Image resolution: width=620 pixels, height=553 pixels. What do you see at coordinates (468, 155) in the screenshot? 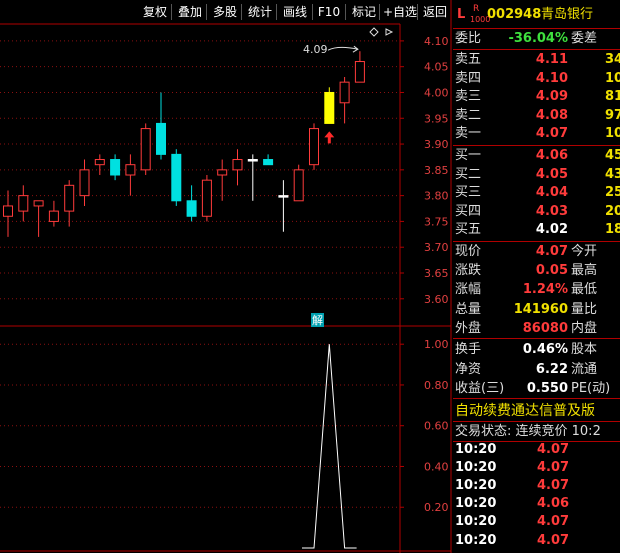
I see `row-label: 买一` at bounding box center [468, 155].